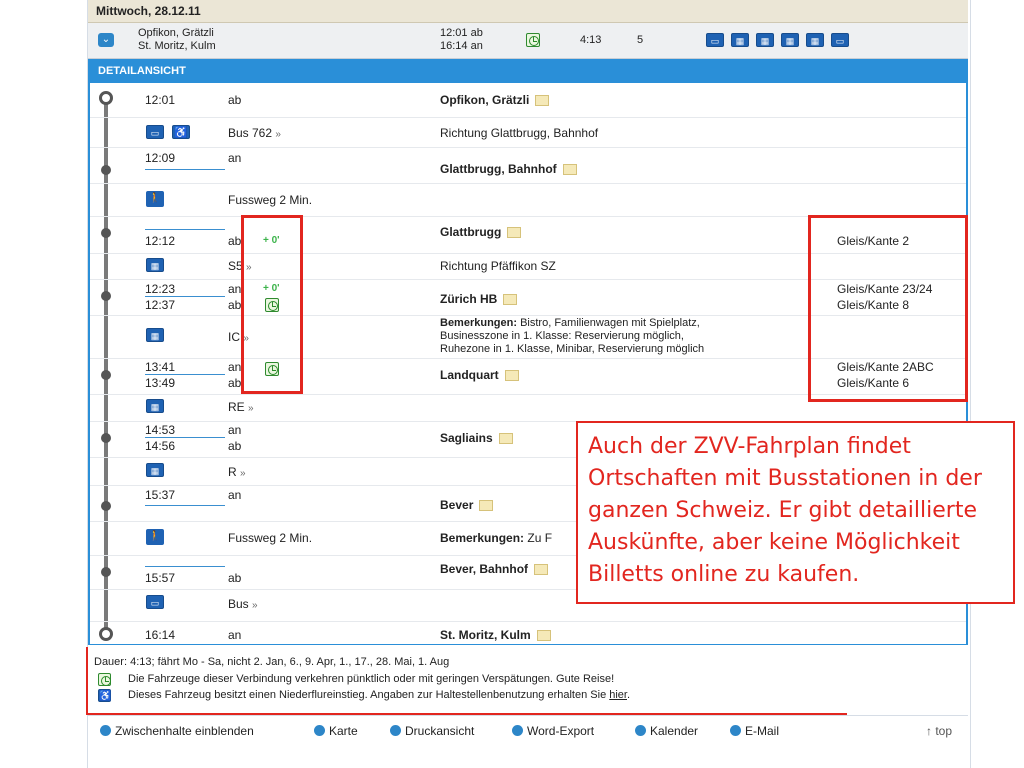 The image size is (1024, 768). What do you see at coordinates (754, 731) in the screenshot?
I see `email-link: E-Mail` at bounding box center [754, 731].